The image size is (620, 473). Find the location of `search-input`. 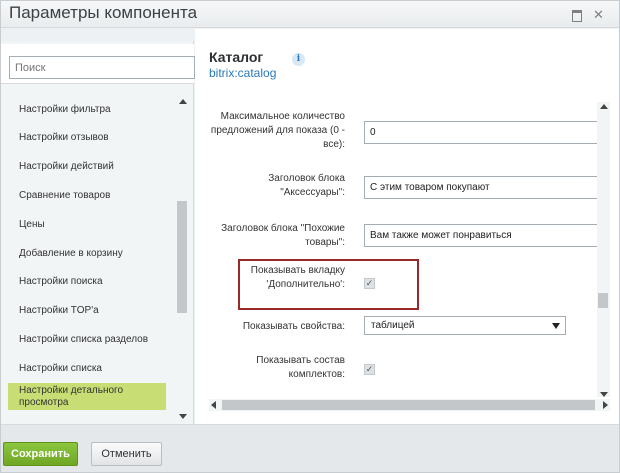

search-input is located at coordinates (102, 67).